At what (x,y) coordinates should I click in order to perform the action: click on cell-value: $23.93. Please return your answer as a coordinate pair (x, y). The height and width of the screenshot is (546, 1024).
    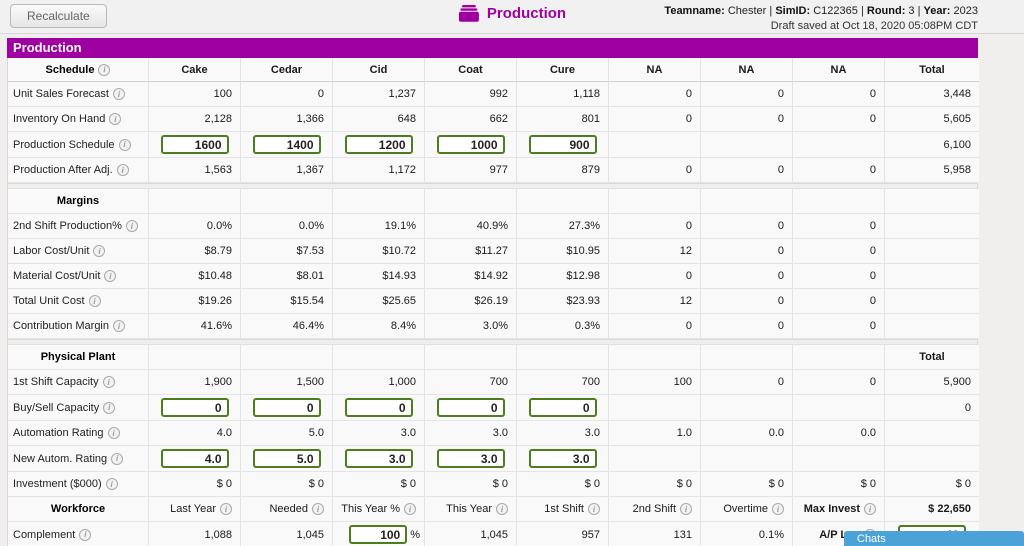
    Looking at the image, I should click on (583, 301).